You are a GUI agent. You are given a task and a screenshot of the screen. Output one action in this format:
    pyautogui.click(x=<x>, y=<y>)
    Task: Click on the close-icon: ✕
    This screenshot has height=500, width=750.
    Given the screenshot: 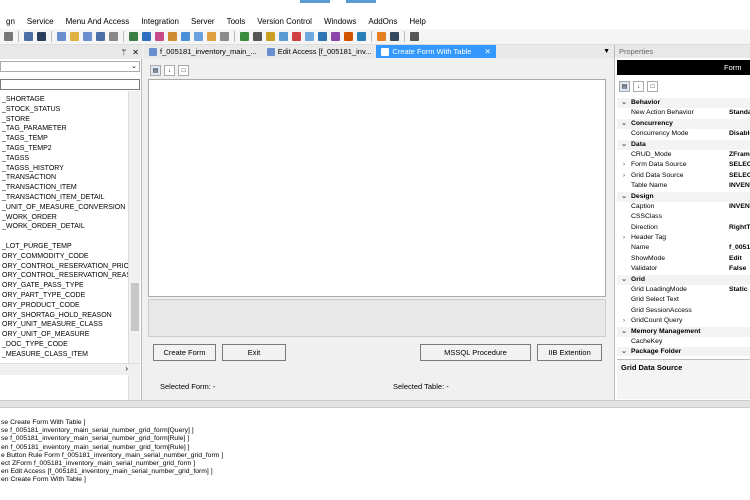 What is the action you would take?
    pyautogui.click(x=135, y=52)
    